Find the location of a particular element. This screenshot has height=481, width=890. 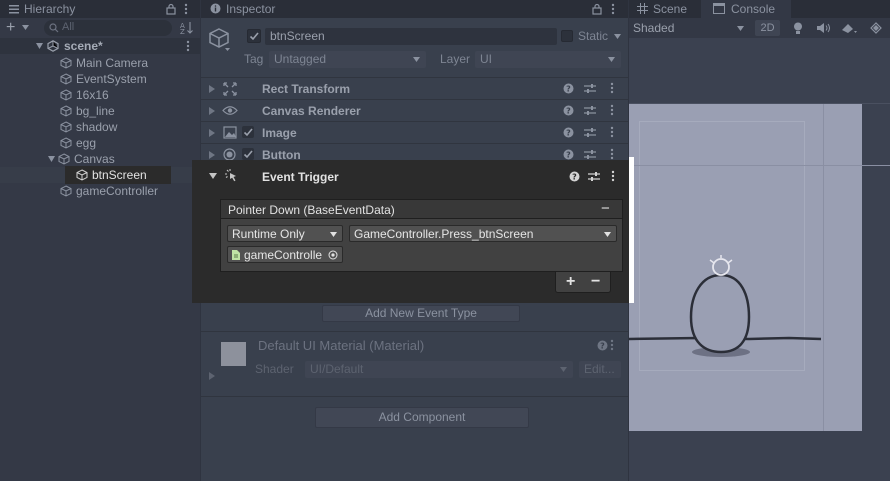

hierarchy-item-label: Main Camera is located at coordinates (112, 63).